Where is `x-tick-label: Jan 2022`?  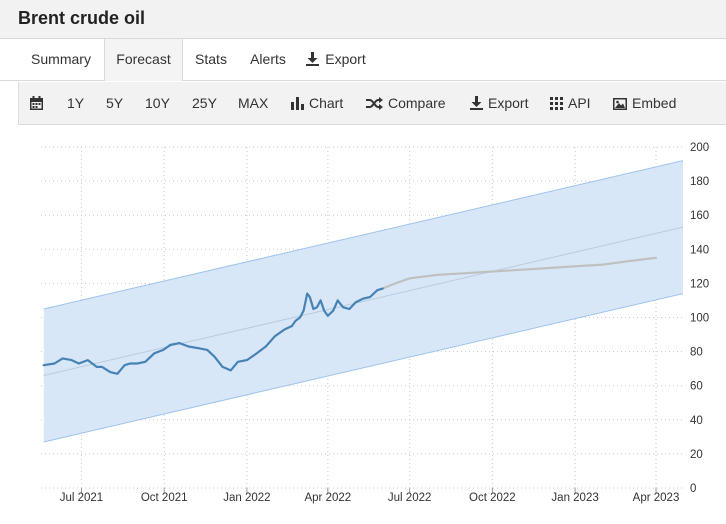 x-tick-label: Jan 2022 is located at coordinates (246, 498).